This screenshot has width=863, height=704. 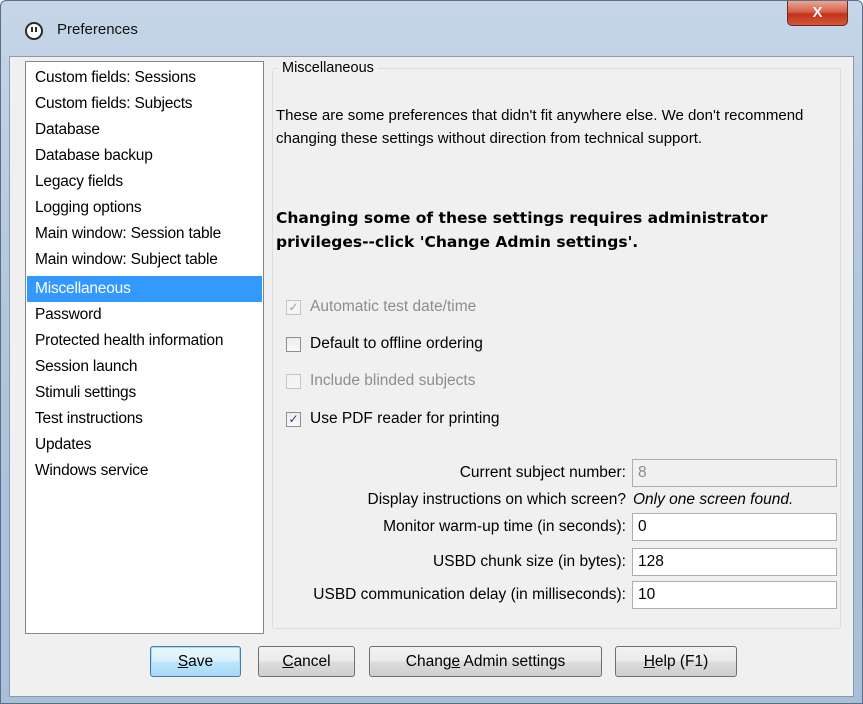 What do you see at coordinates (34, 31) in the screenshot?
I see `app-icon` at bounding box center [34, 31].